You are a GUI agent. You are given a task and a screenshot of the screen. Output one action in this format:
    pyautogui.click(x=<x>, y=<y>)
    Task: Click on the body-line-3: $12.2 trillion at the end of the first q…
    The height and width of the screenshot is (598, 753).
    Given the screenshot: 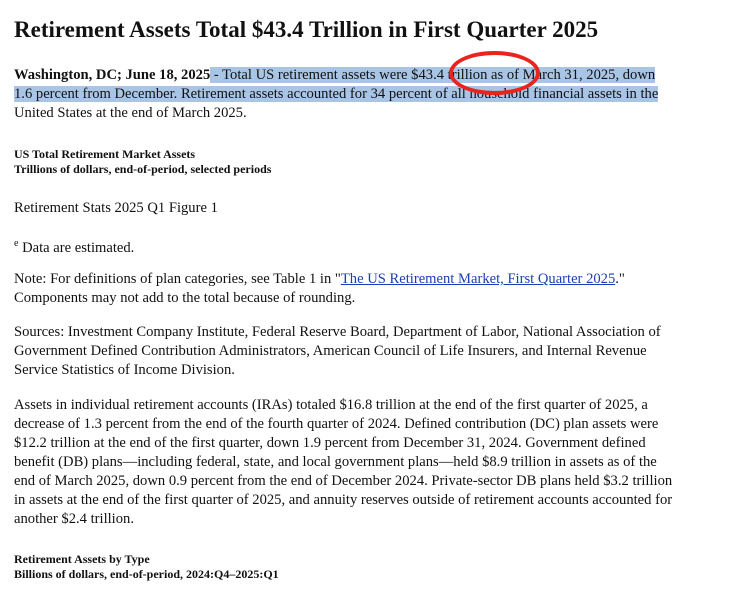 What is the action you would take?
    pyautogui.click(x=330, y=443)
    